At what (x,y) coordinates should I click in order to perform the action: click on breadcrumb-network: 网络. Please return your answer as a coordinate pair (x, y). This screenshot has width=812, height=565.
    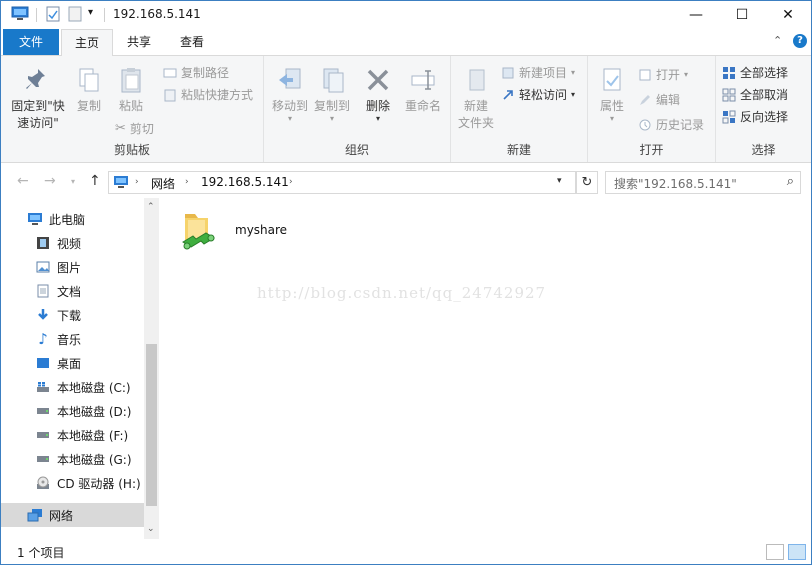
    Looking at the image, I should click on (163, 183).